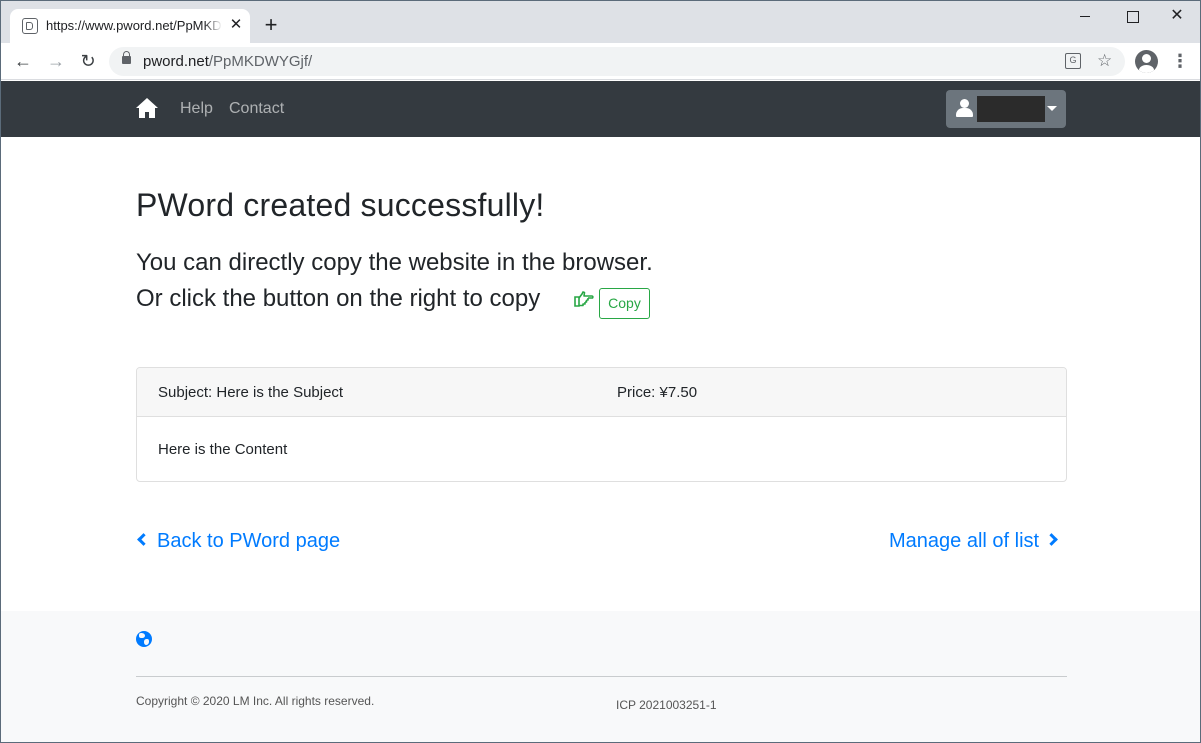 This screenshot has height=743, width=1201. I want to click on back-button: ←, so click(23, 61).